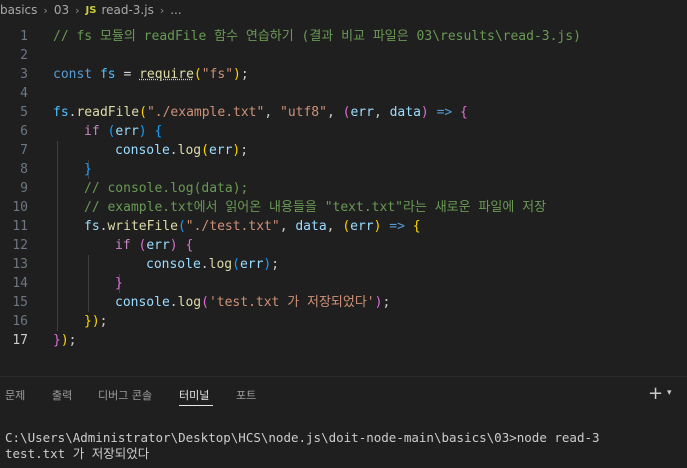 This screenshot has height=468, width=687. Describe the element at coordinates (20, 264) in the screenshot. I see `line-number: 13` at that location.